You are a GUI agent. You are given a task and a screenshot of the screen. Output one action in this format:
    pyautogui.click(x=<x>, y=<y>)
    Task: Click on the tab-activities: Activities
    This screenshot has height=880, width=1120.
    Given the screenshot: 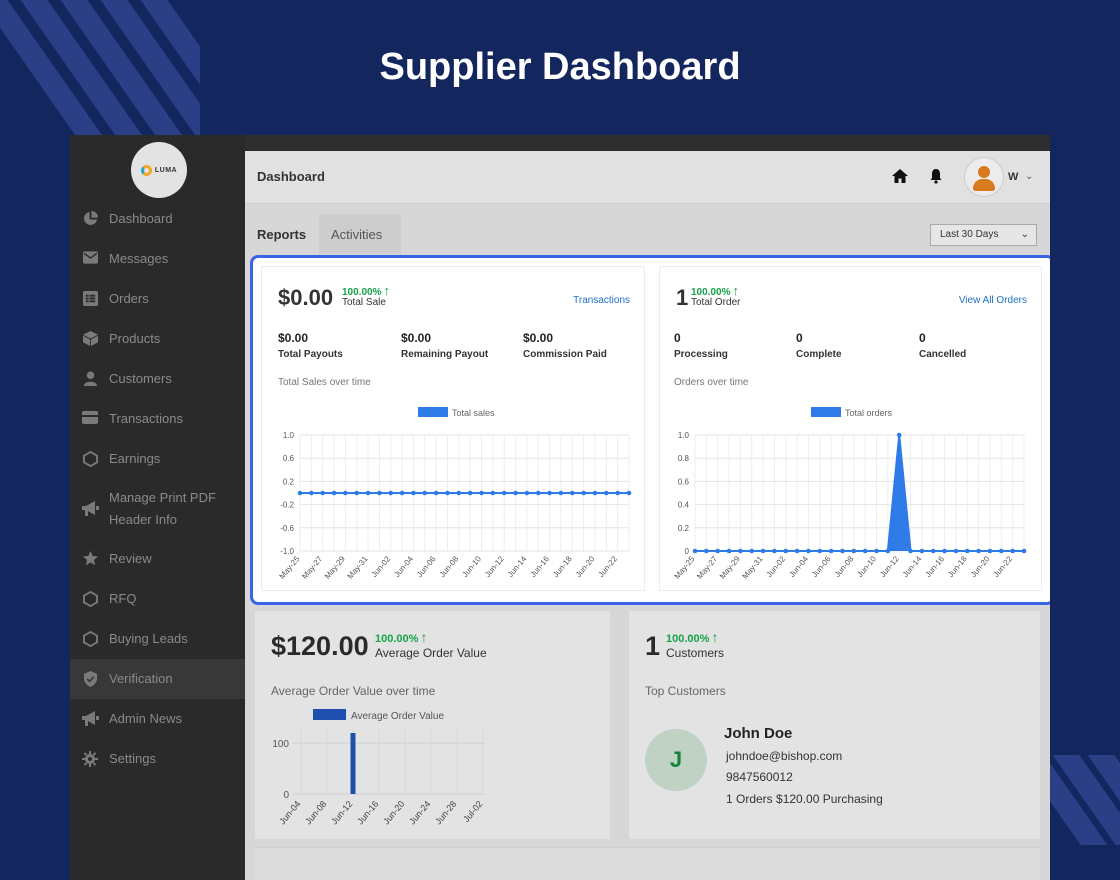 What is the action you would take?
    pyautogui.click(x=360, y=234)
    